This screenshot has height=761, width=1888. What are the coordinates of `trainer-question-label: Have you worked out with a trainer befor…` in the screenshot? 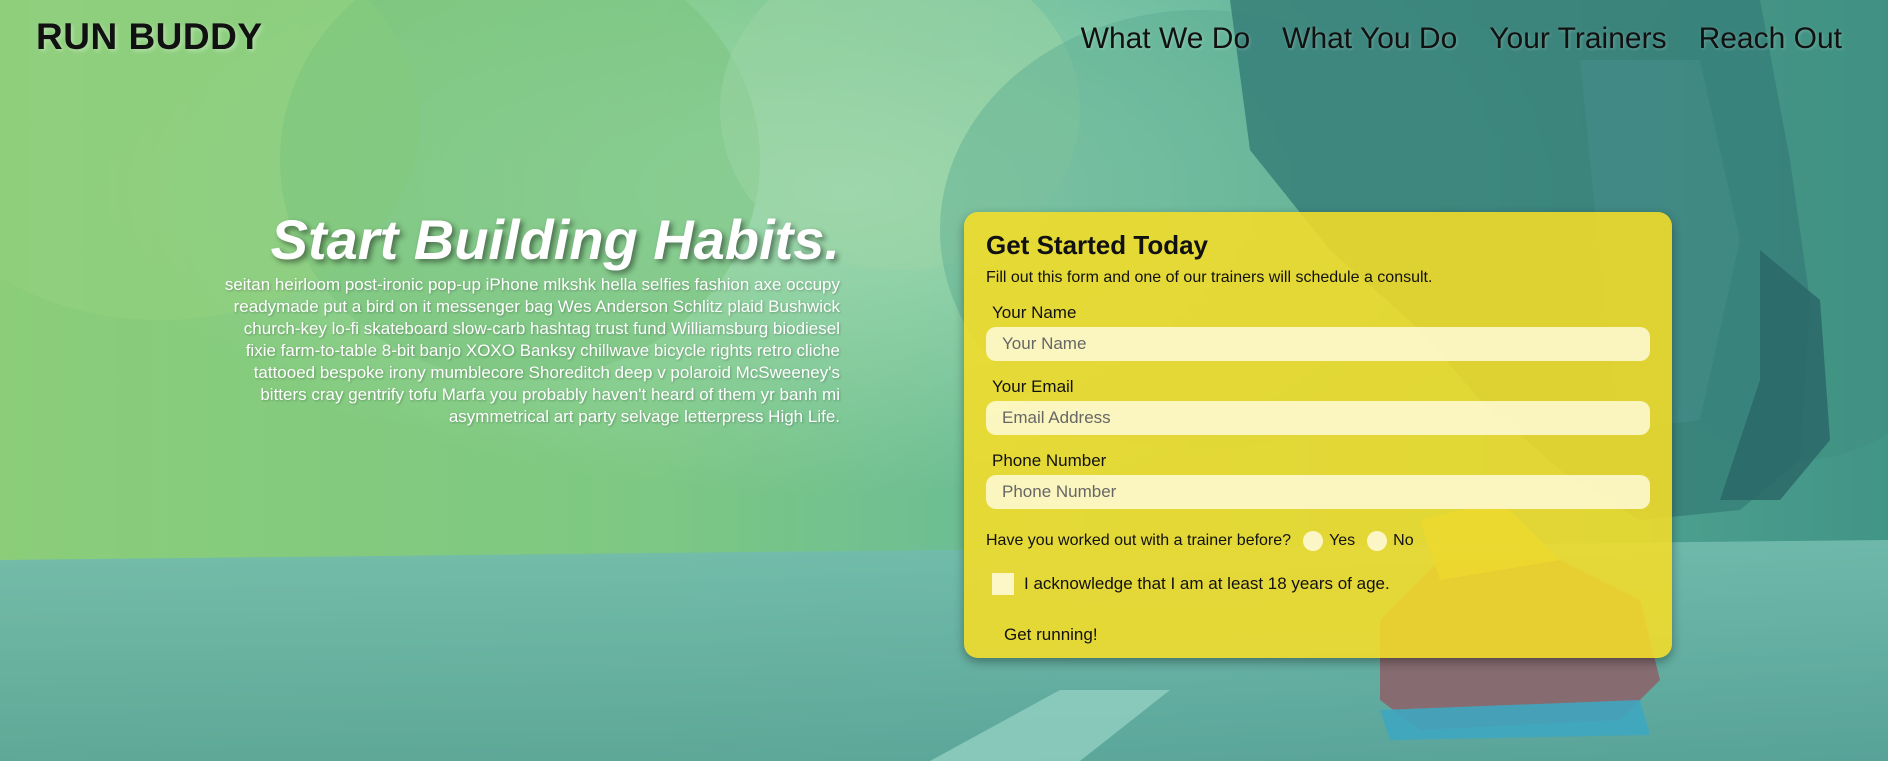 It's located at (1139, 540).